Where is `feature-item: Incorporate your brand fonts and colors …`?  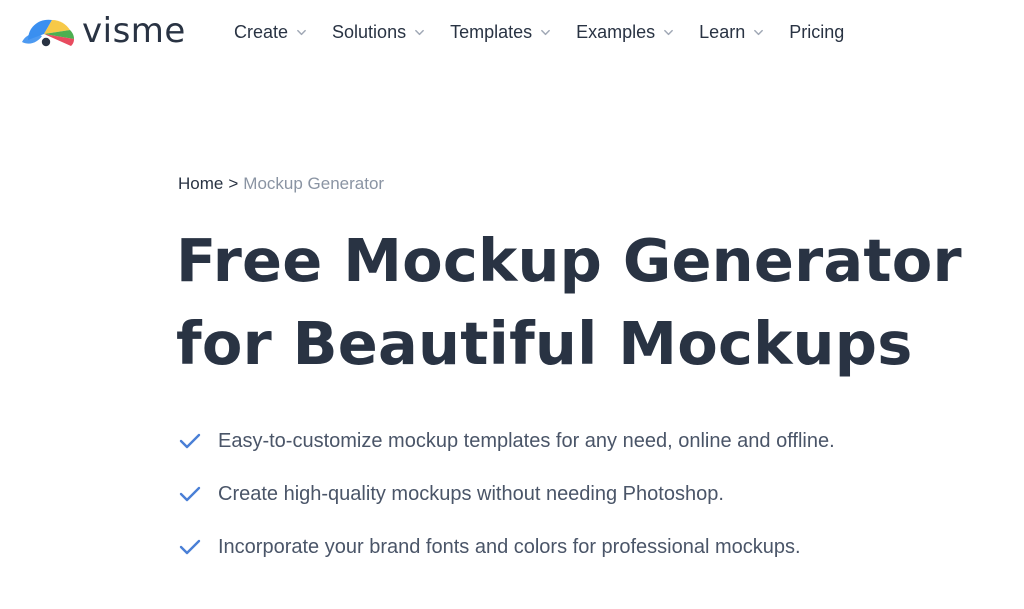
feature-item: Incorporate your brand fonts and colors … is located at coordinates (506, 547).